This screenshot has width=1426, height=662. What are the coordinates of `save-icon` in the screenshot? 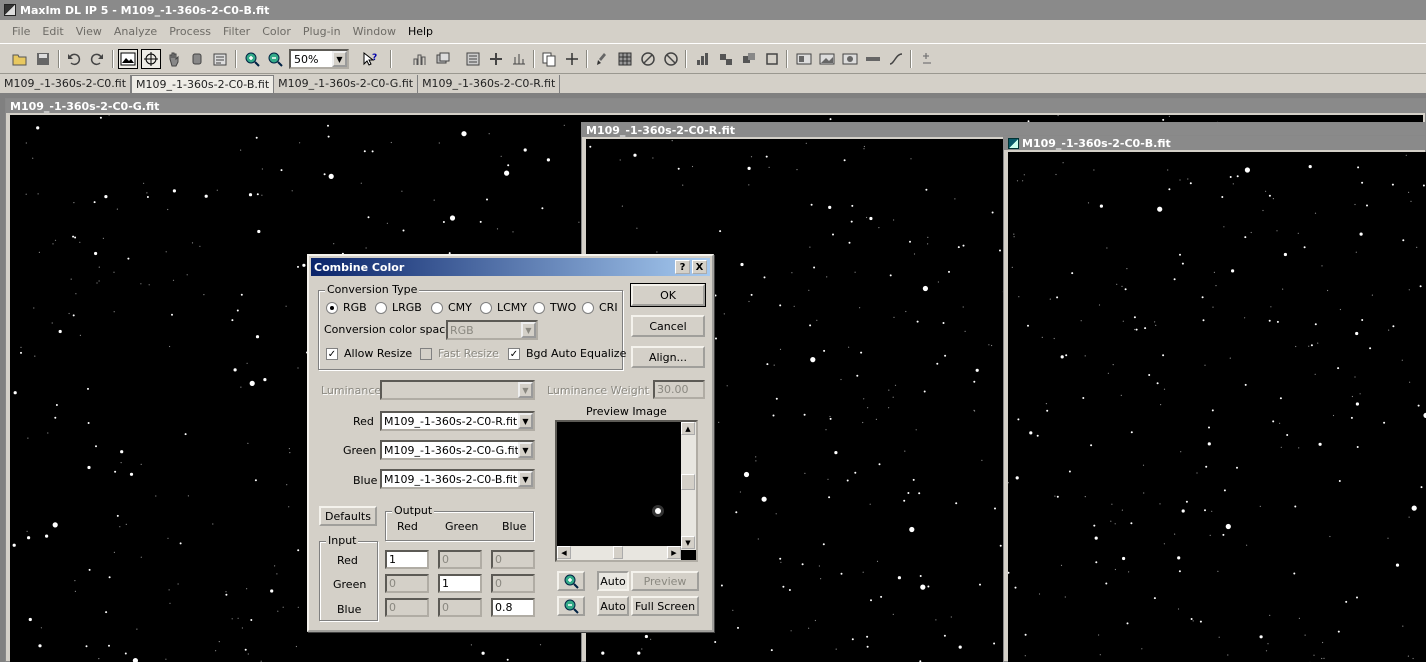 It's located at (43, 59).